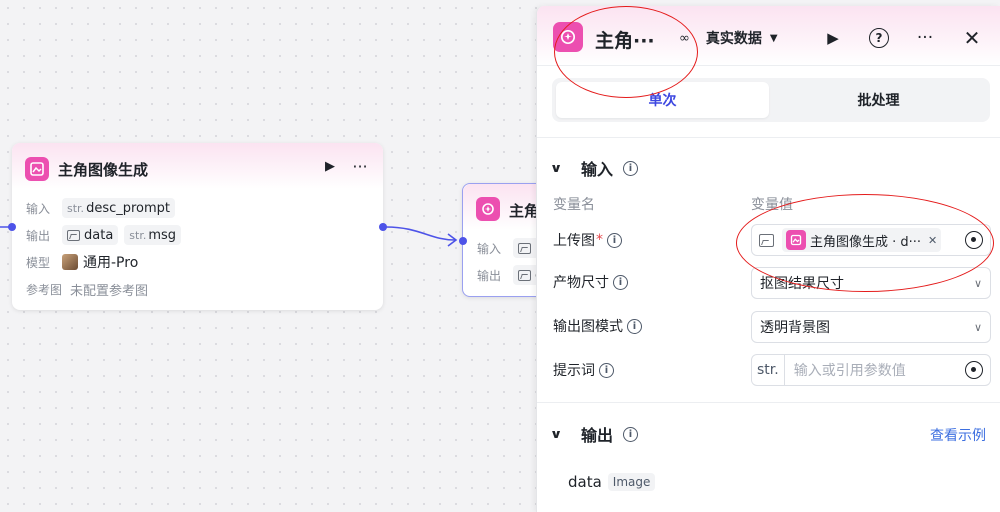 The image size is (1000, 512). I want to click on ref-value: 未配置参考图, so click(109, 291).